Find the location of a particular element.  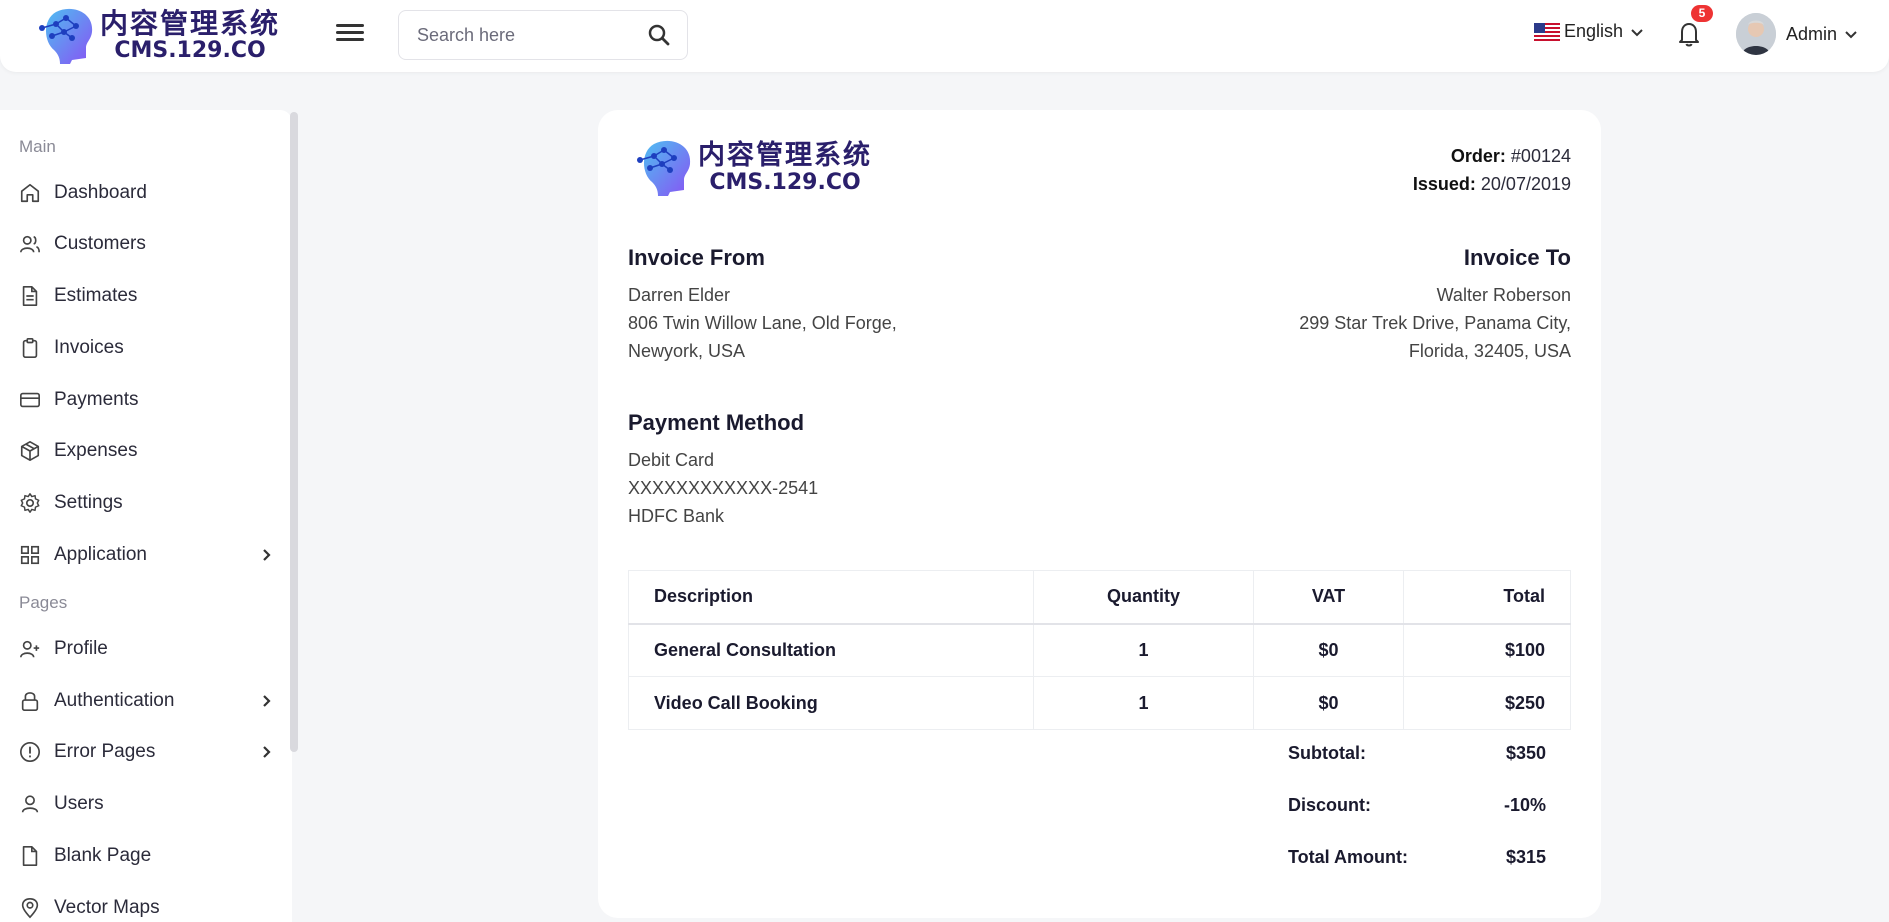

column-header-total: Total is located at coordinates (1487, 597).